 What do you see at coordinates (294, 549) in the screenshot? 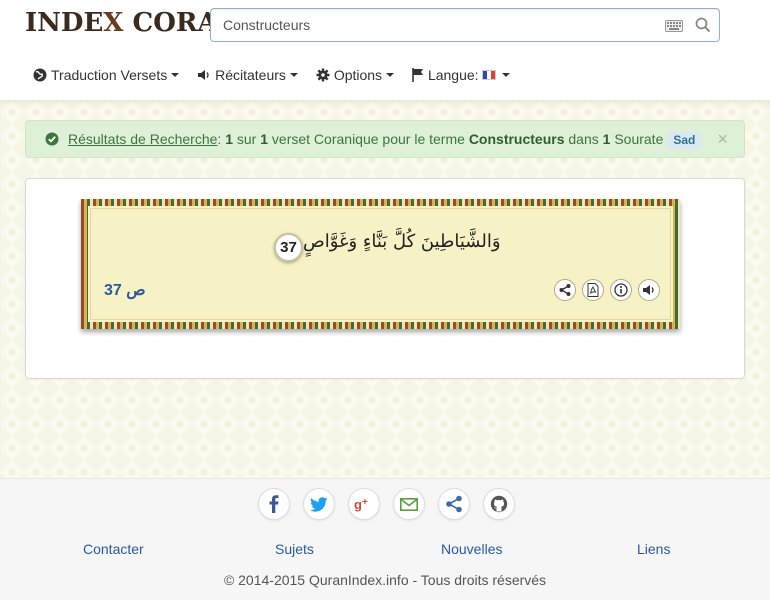
I see `footer-link-topics: Sujets` at bounding box center [294, 549].